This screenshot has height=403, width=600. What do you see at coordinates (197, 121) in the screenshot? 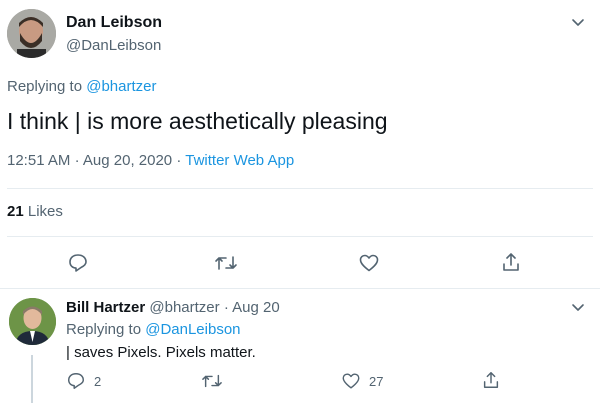
I see `tweet-text: I think | is more aesthetically pleasing` at bounding box center [197, 121].